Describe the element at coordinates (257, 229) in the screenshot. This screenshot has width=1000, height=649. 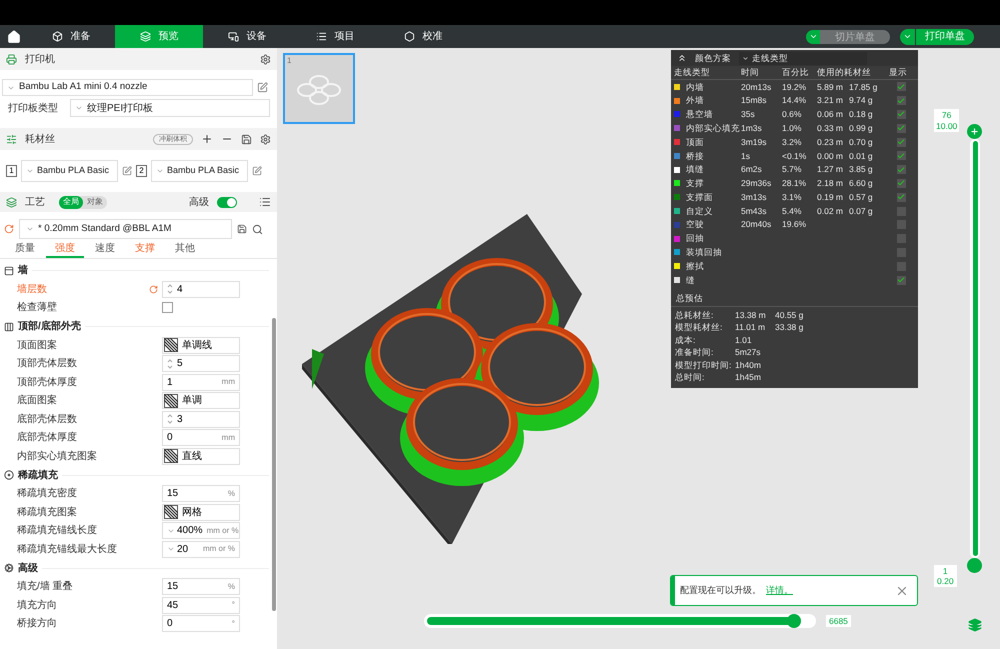
I see `search-icon` at that location.